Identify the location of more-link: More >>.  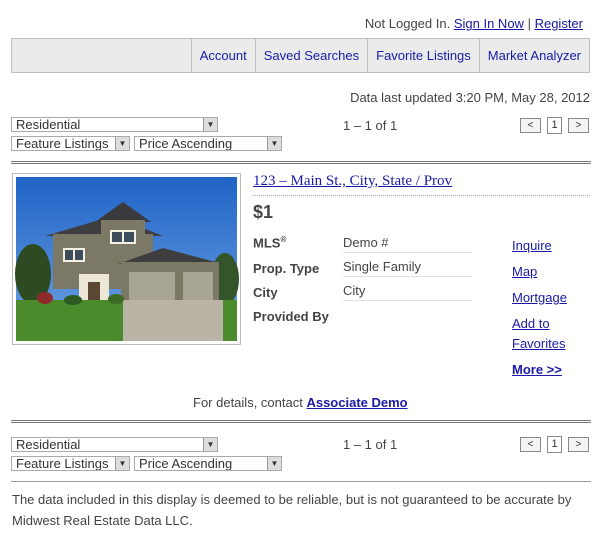
(537, 369).